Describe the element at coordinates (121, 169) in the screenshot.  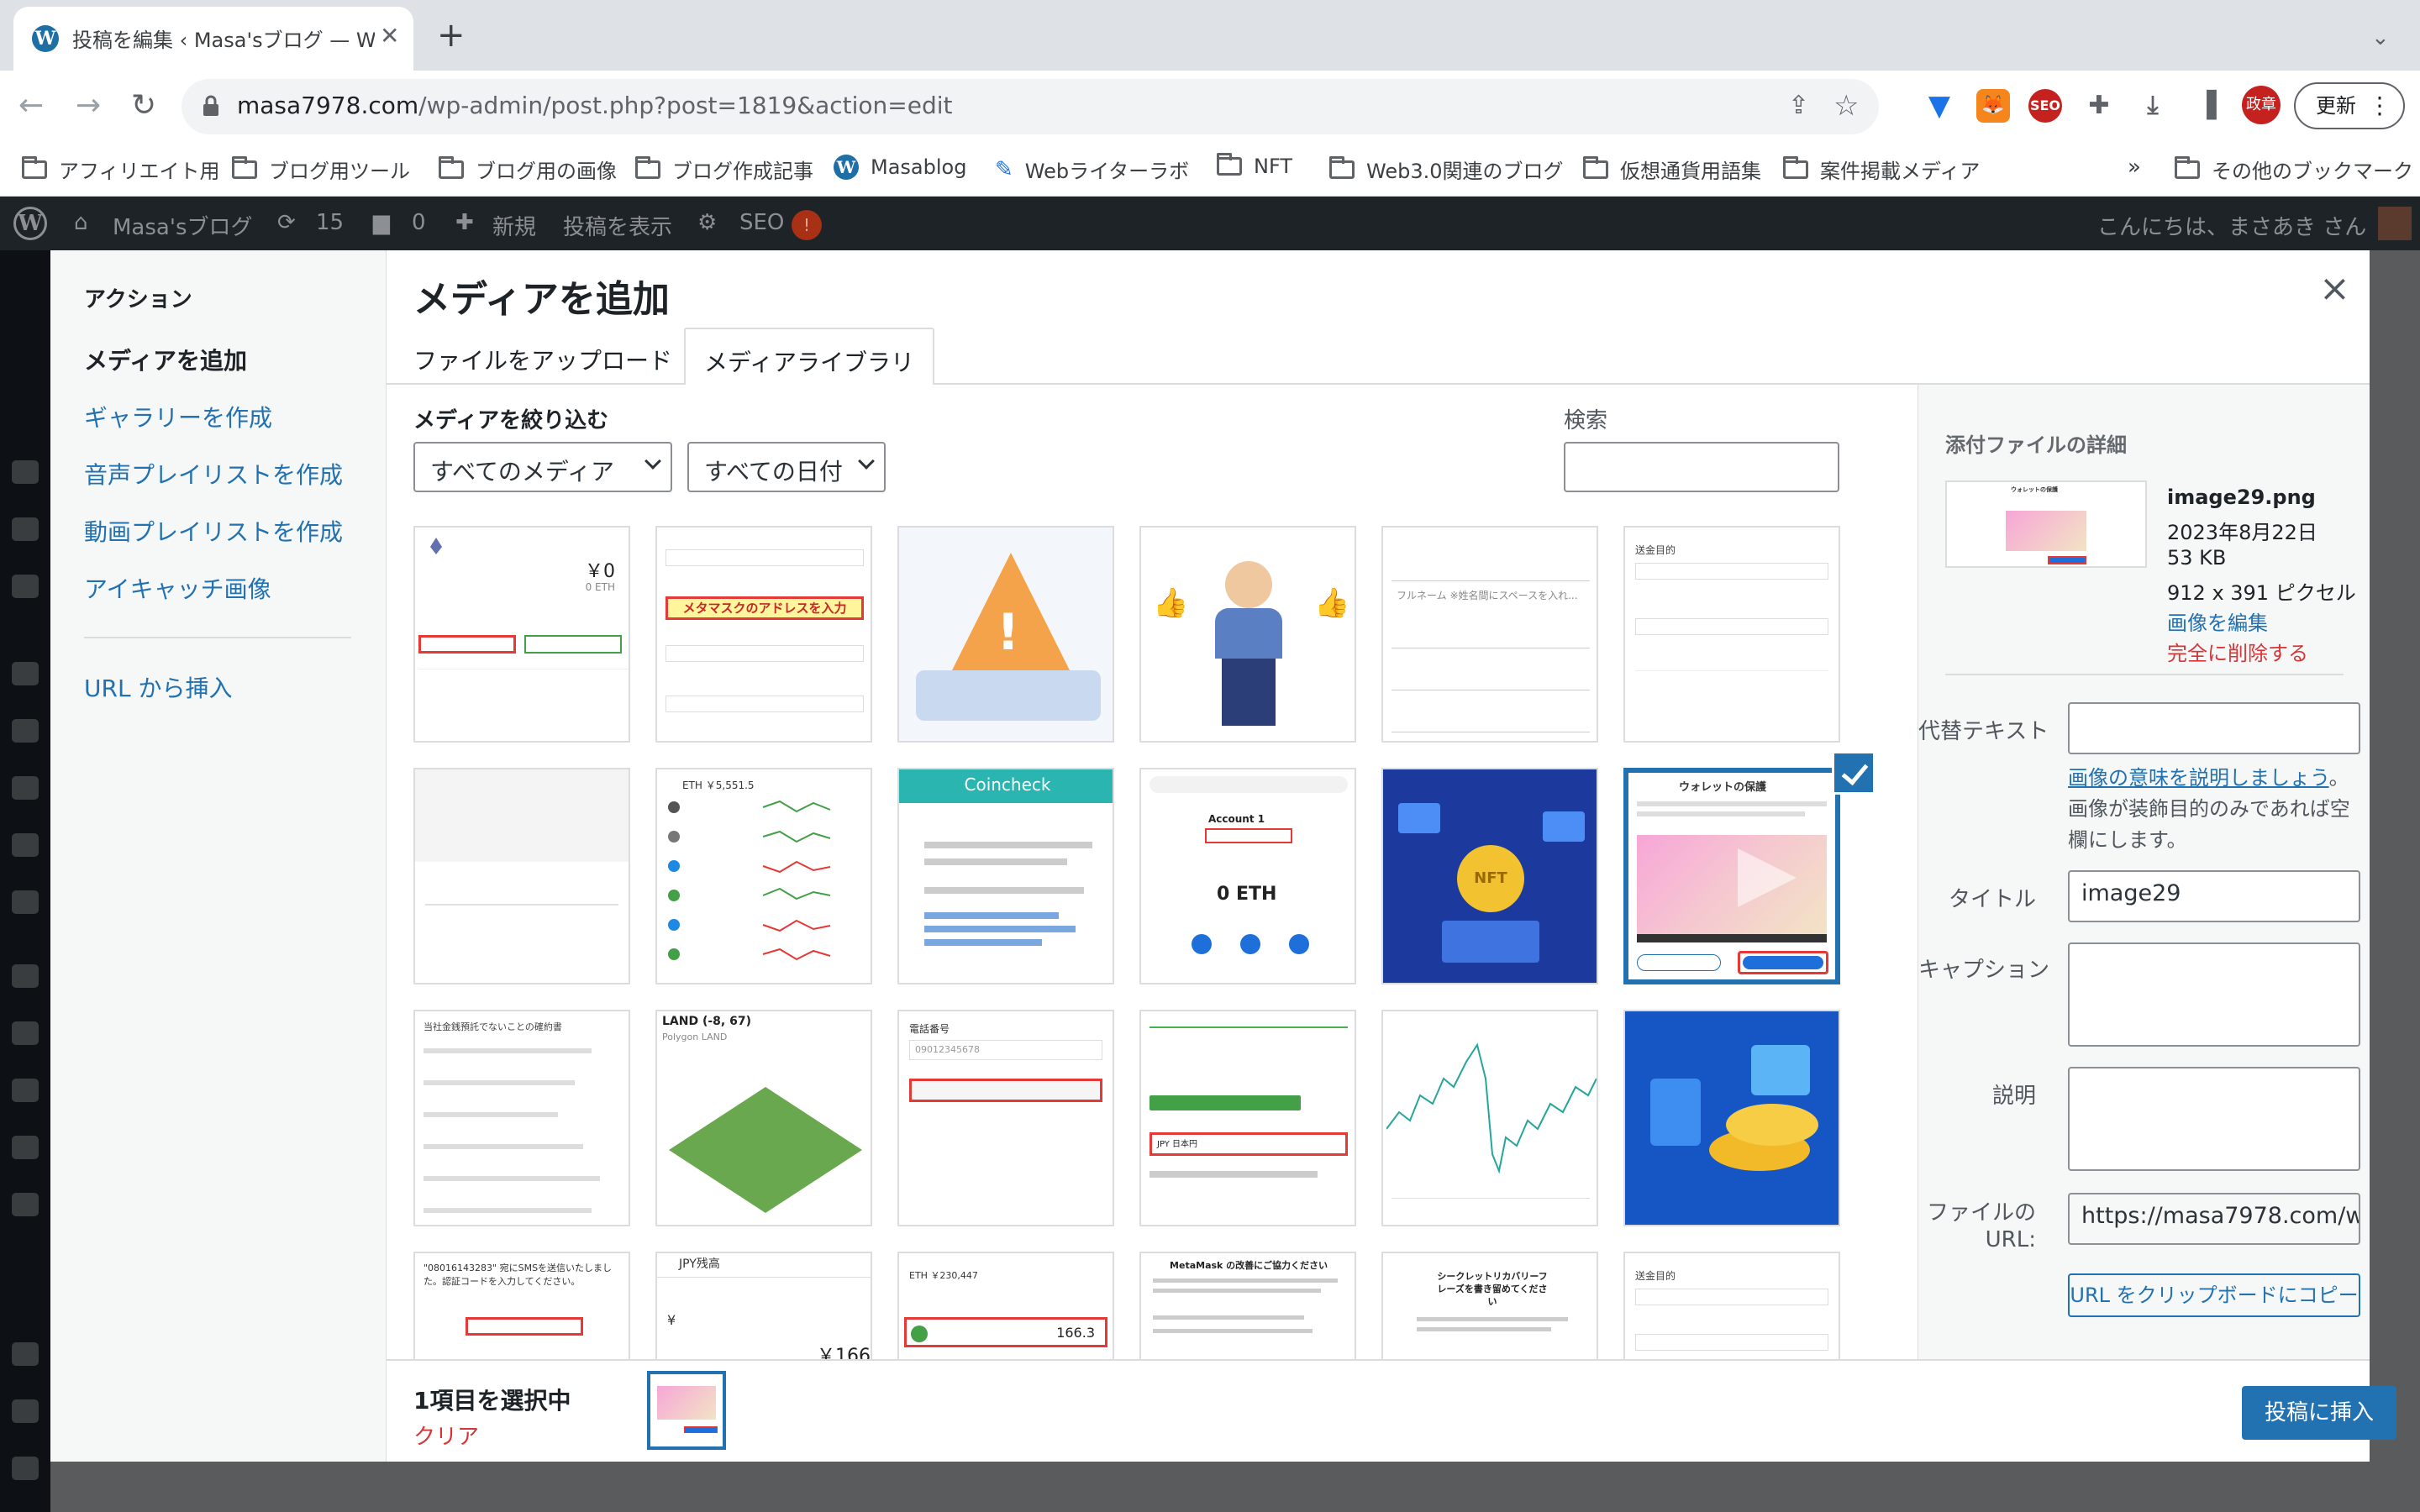
I see `bookmark-item: アフィリエイト用` at that location.